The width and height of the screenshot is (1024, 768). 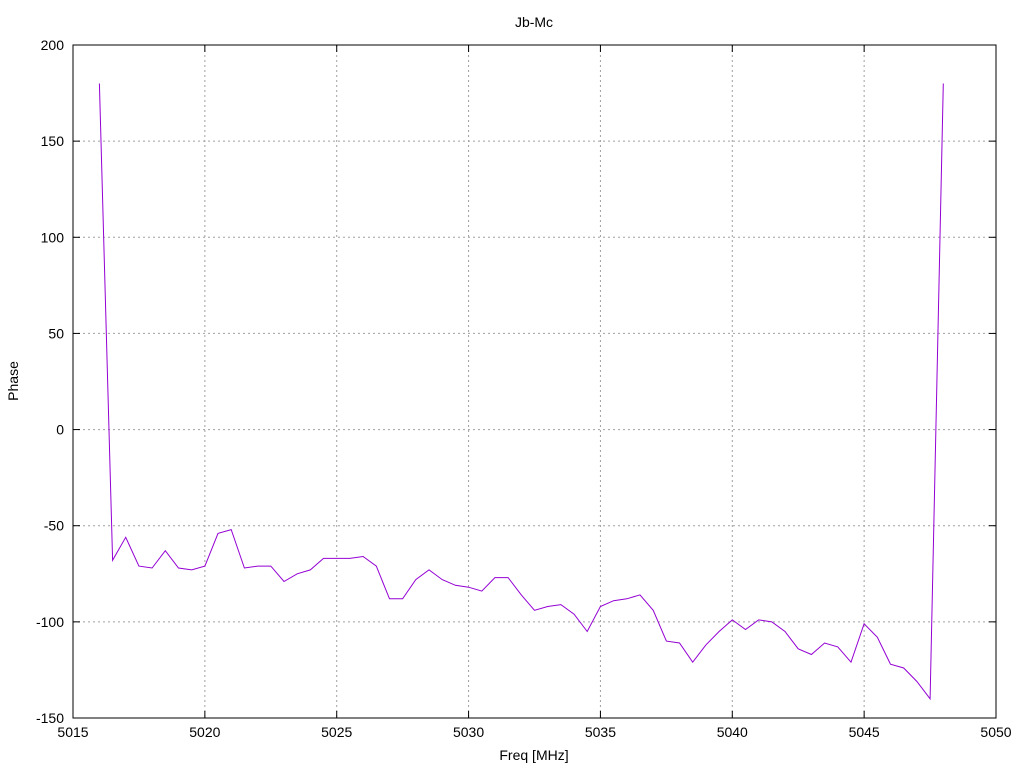 I want to click on x-axis-title: Freq [MHz], so click(x=533, y=755).